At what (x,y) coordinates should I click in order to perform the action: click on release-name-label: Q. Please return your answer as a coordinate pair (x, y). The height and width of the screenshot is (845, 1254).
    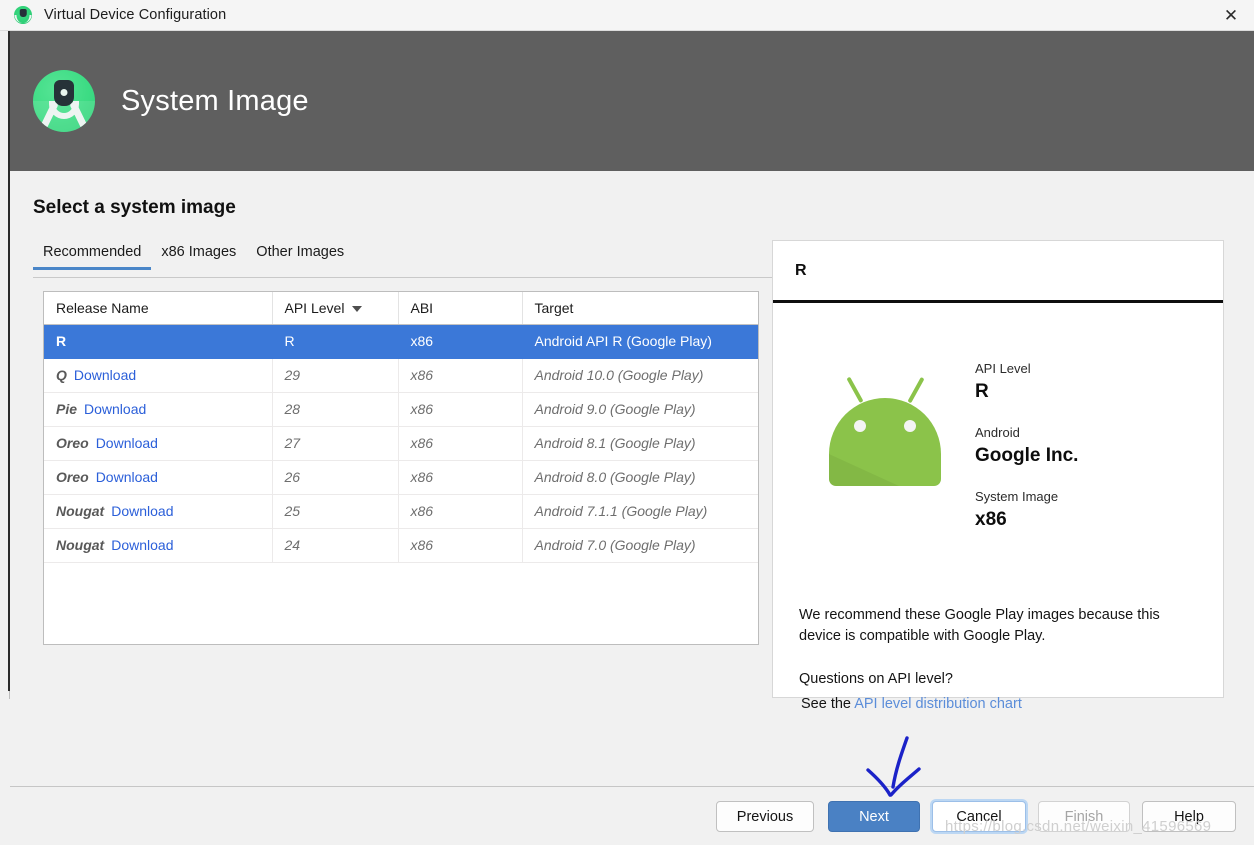
    Looking at the image, I should click on (61, 375).